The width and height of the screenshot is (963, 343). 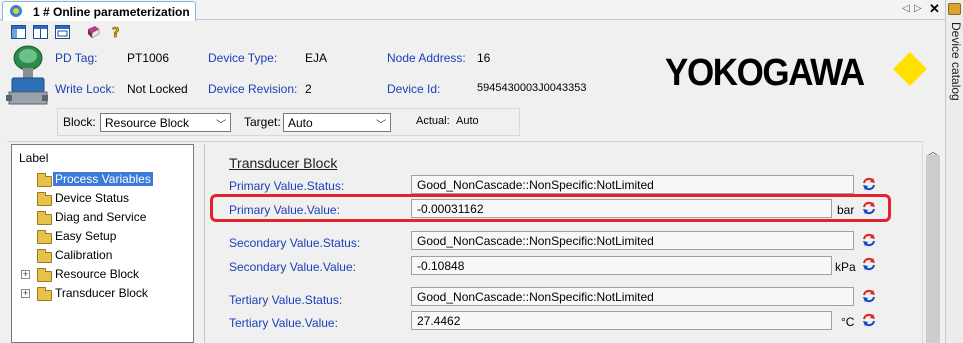 What do you see at coordinates (18, 32) in the screenshot?
I see `layout-one-icon` at bounding box center [18, 32].